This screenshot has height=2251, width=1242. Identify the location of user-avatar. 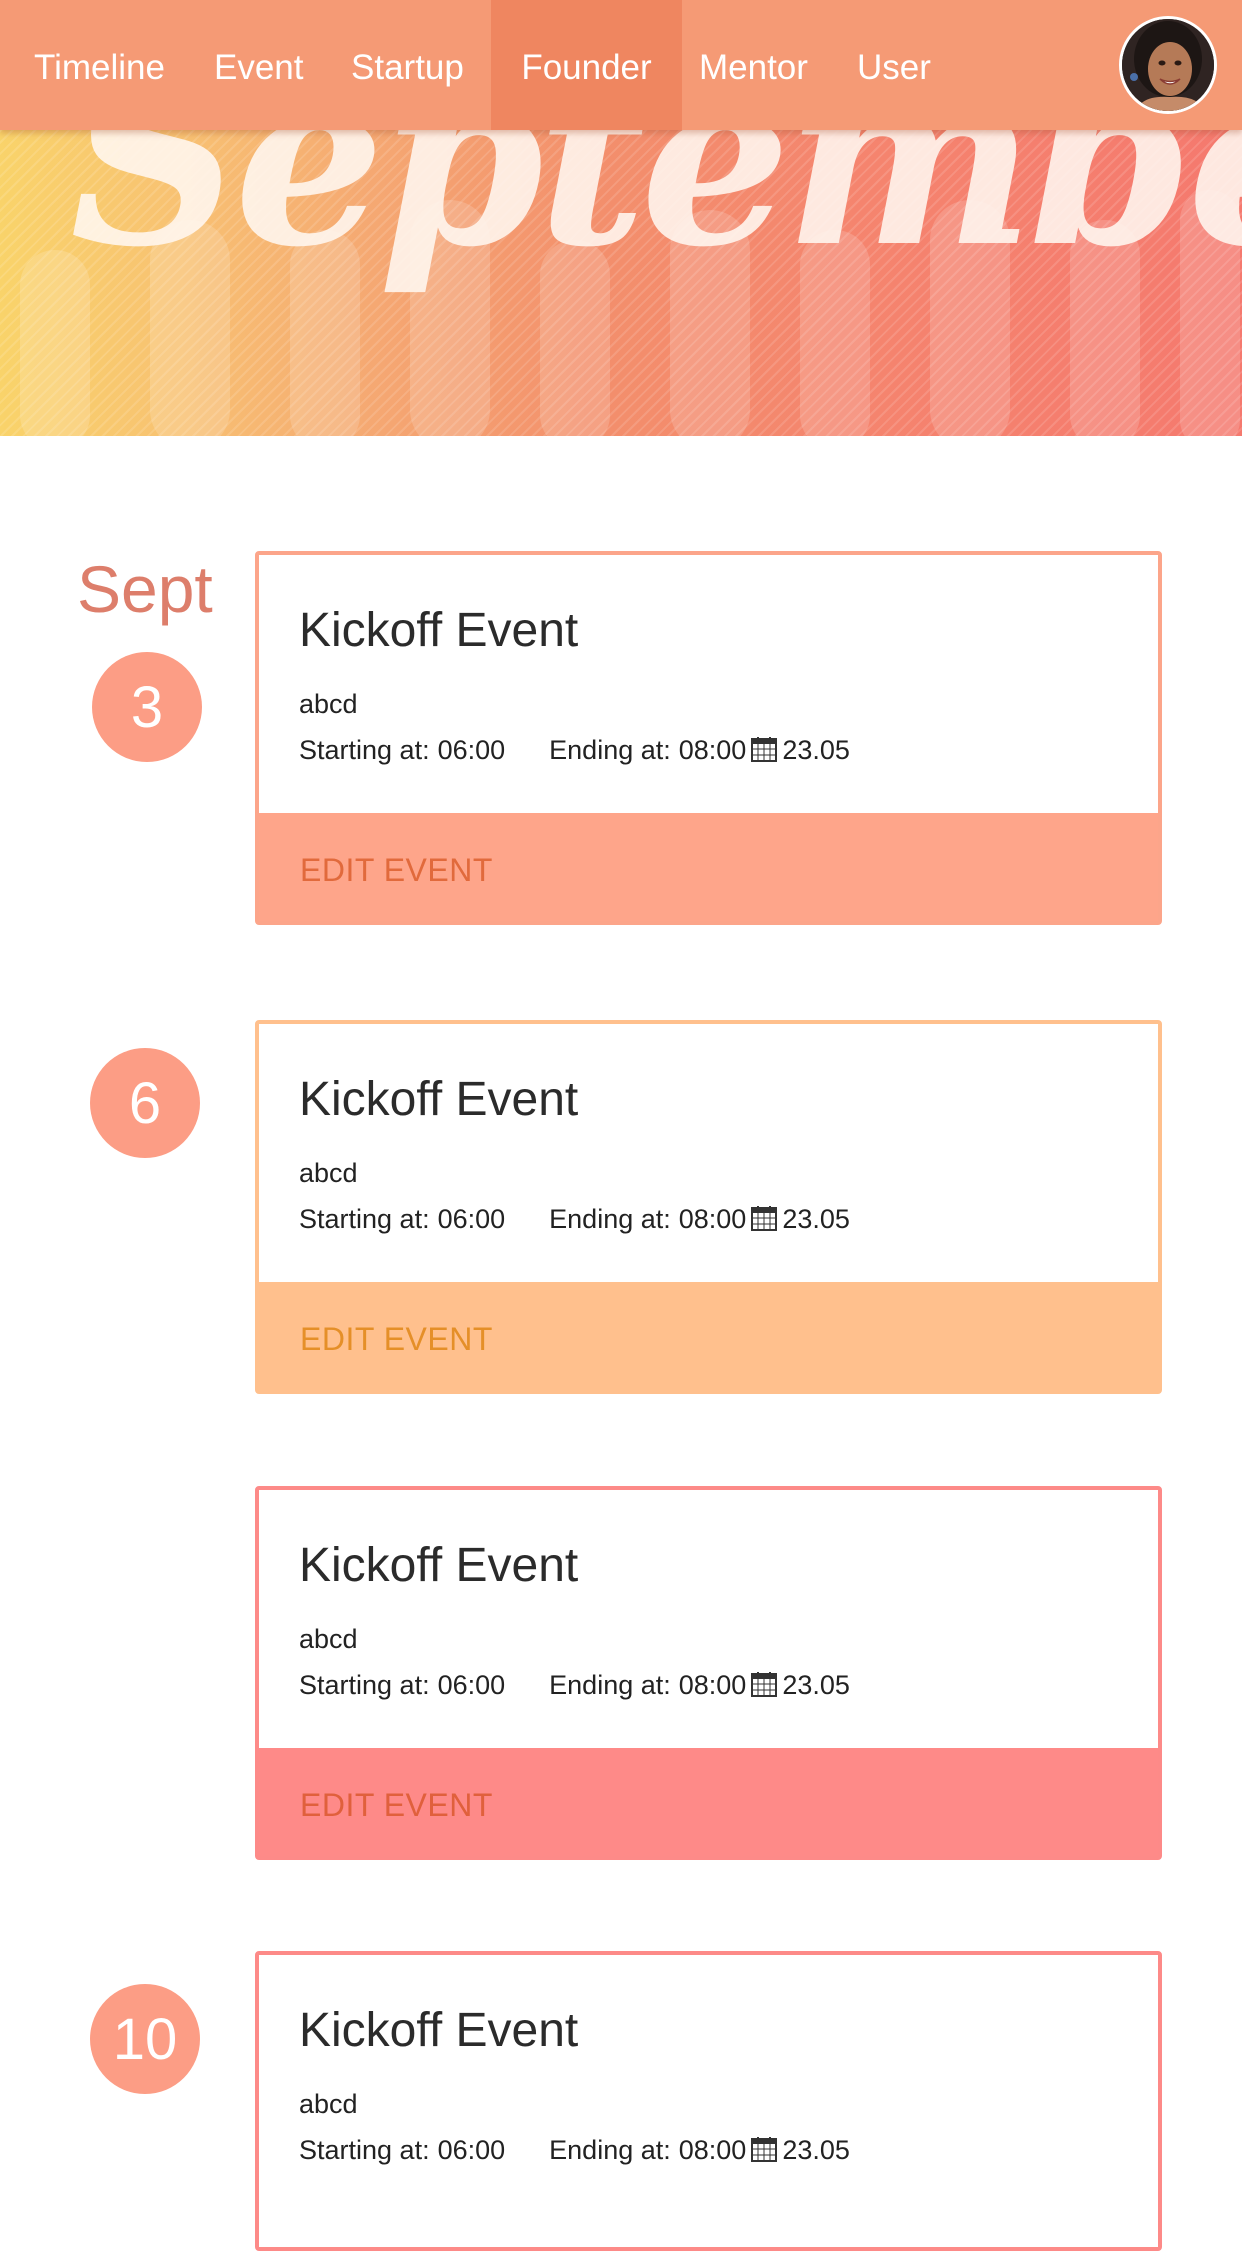
(1168, 65).